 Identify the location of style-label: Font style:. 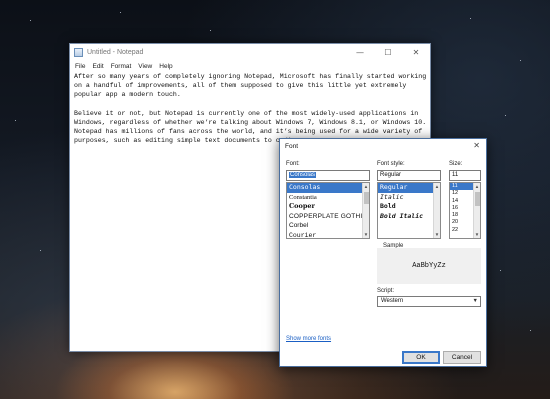
(391, 164).